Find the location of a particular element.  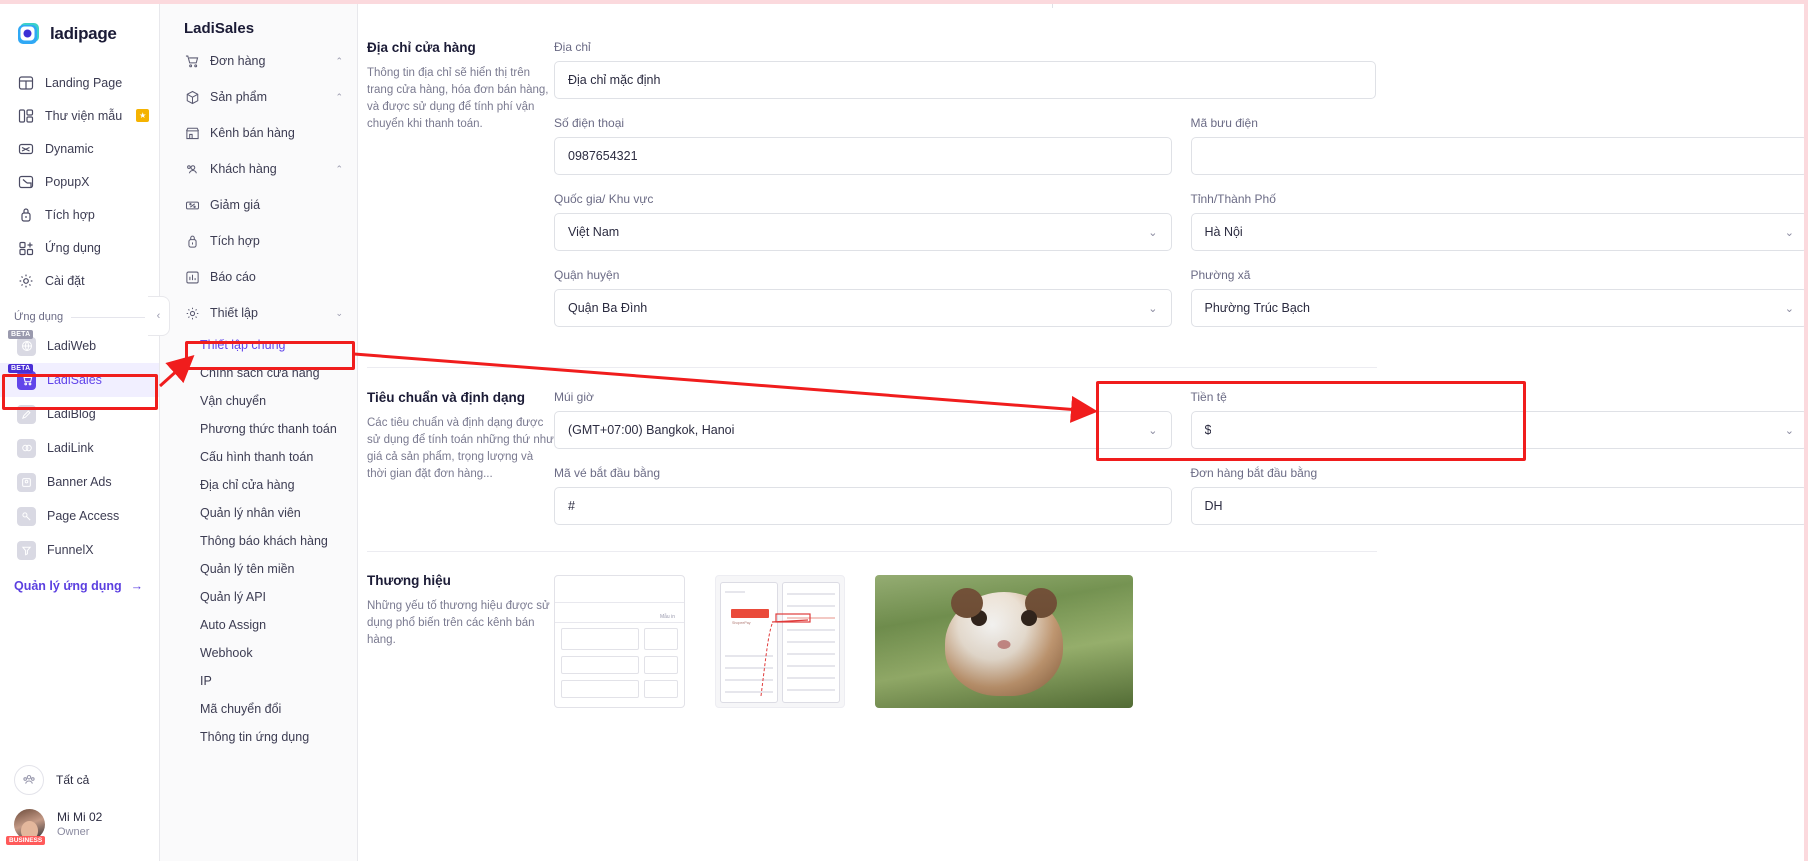

brand-thumbnail-shopeepay: ShopeePay is located at coordinates (780, 641).